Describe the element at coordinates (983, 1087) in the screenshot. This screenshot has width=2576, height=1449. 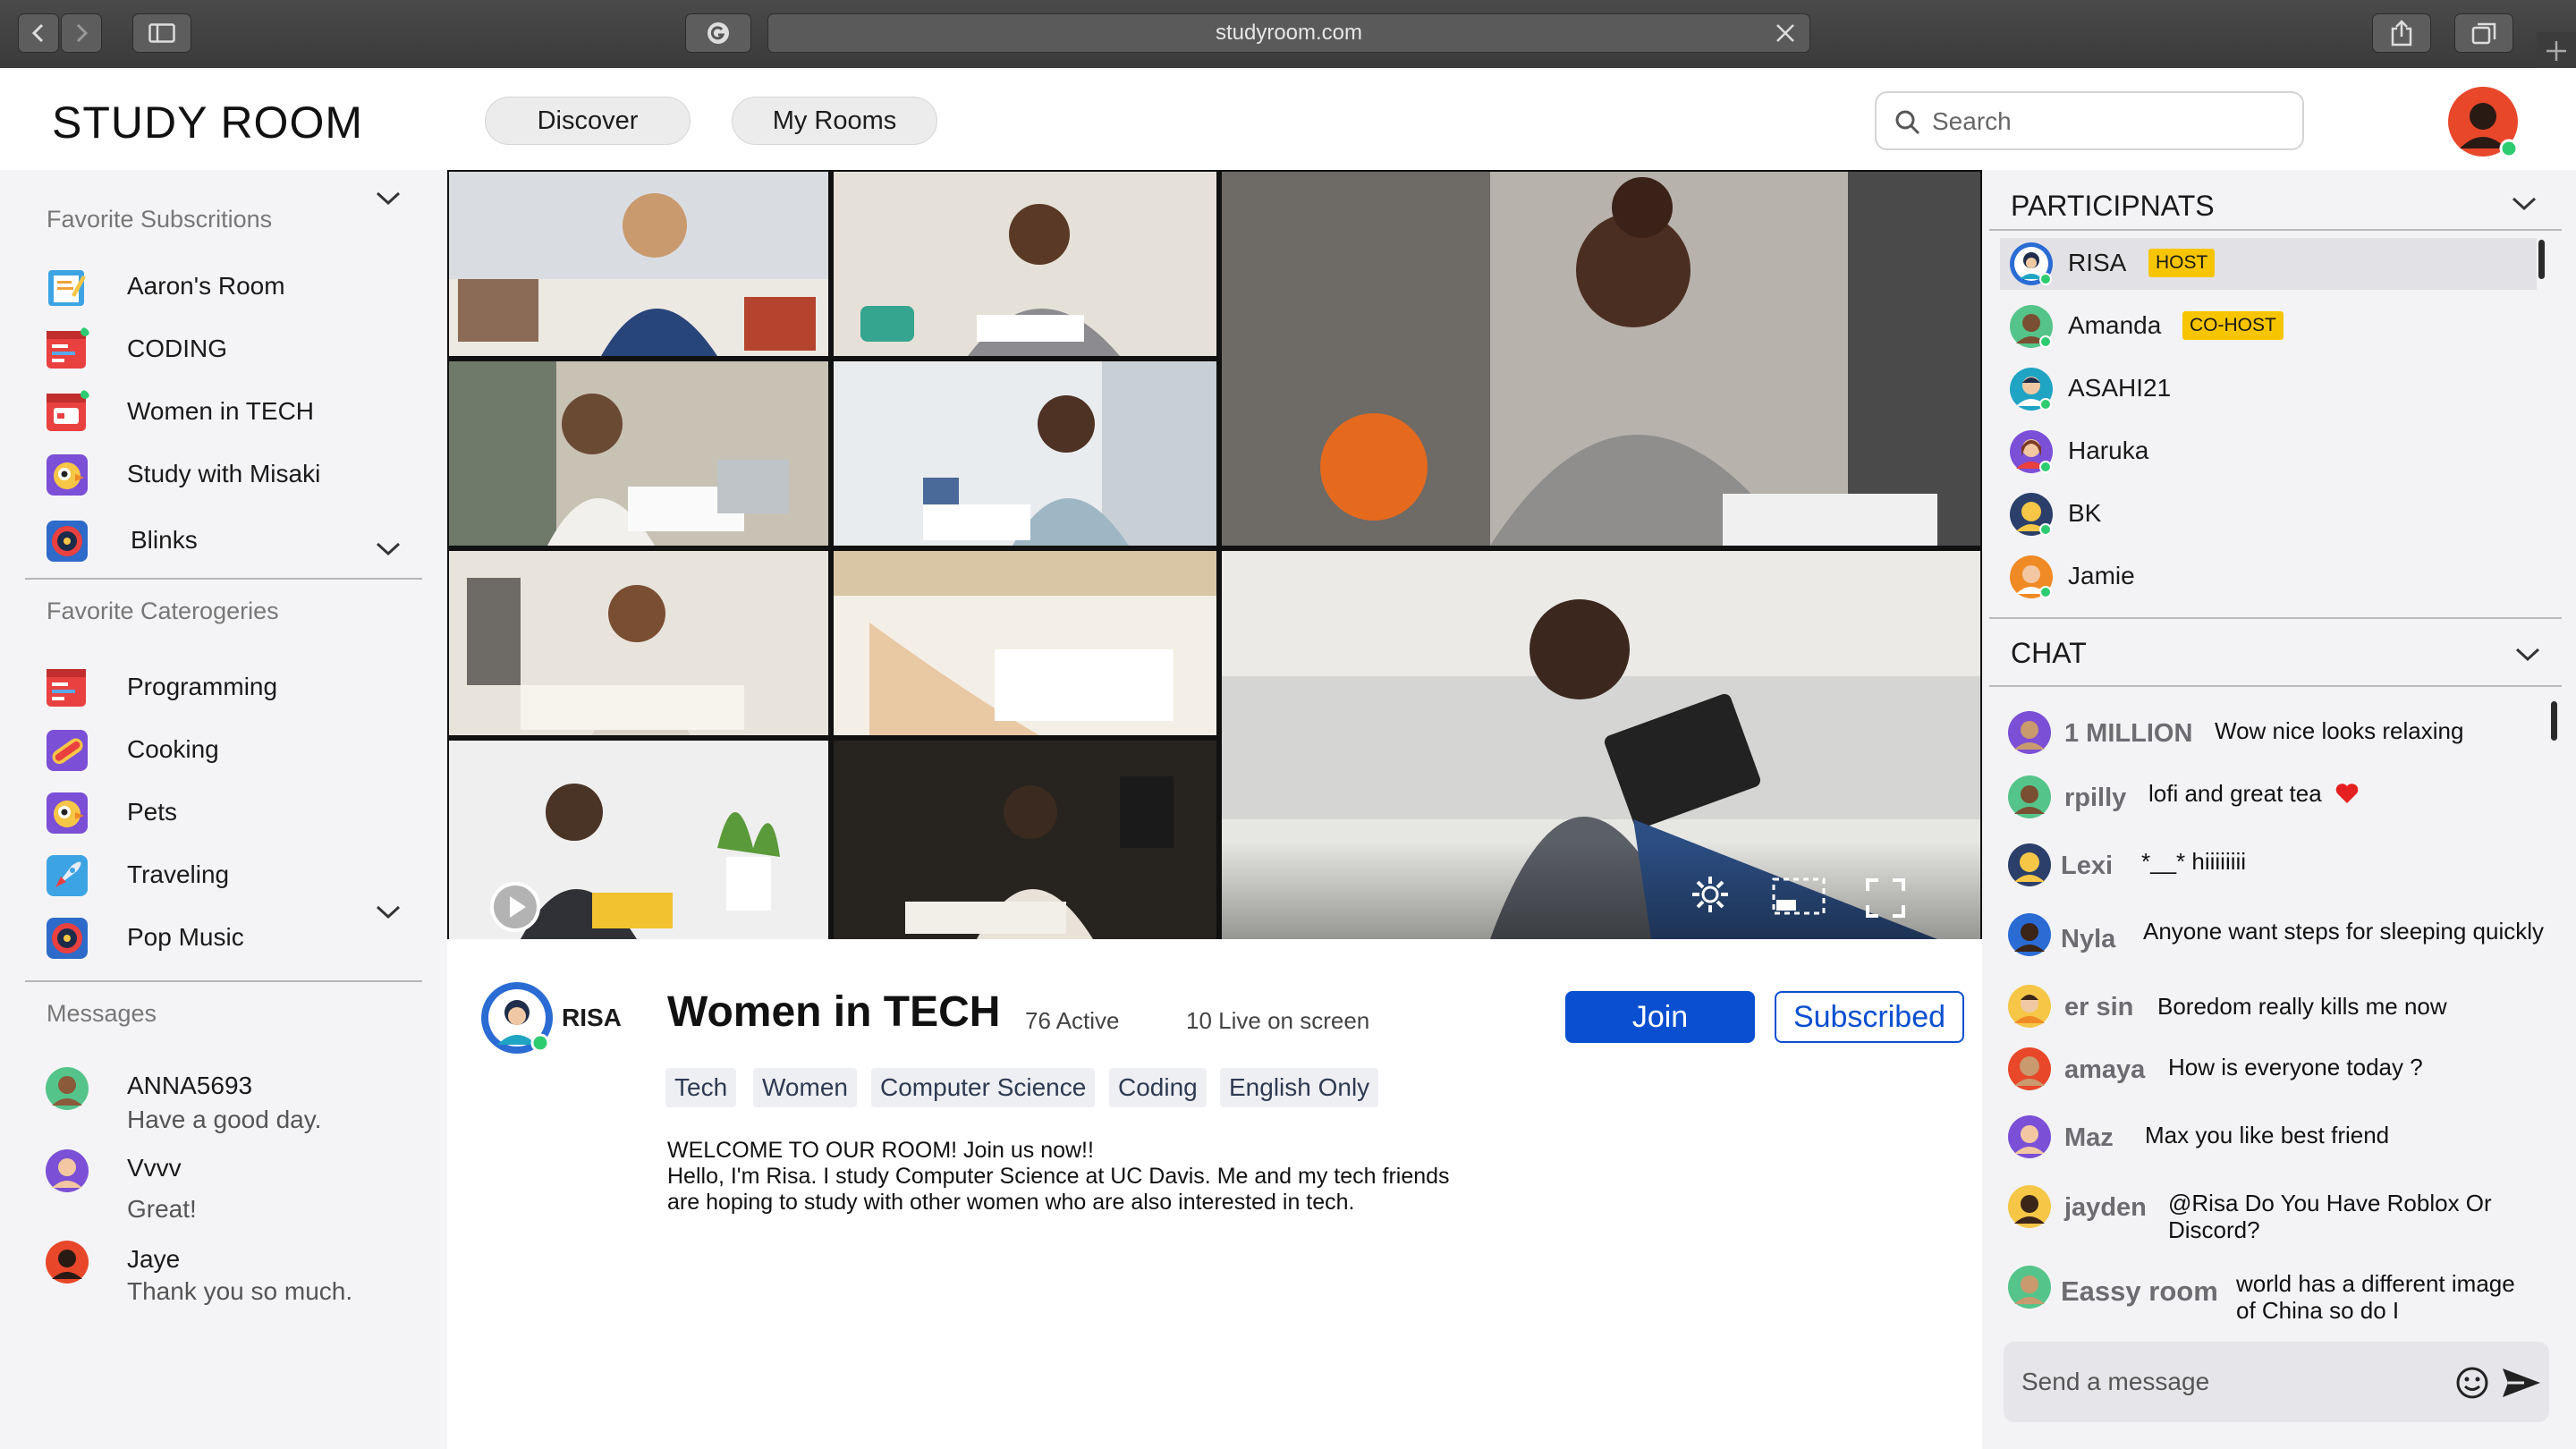
I see `tag-computer-science: Computer Science` at that location.